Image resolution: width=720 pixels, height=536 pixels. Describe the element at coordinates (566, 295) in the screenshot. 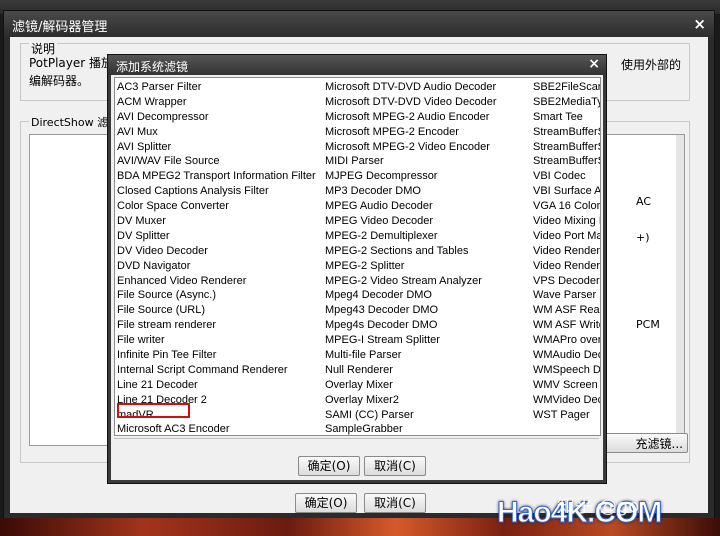

I see `filter-list-item: Wave Parser` at that location.